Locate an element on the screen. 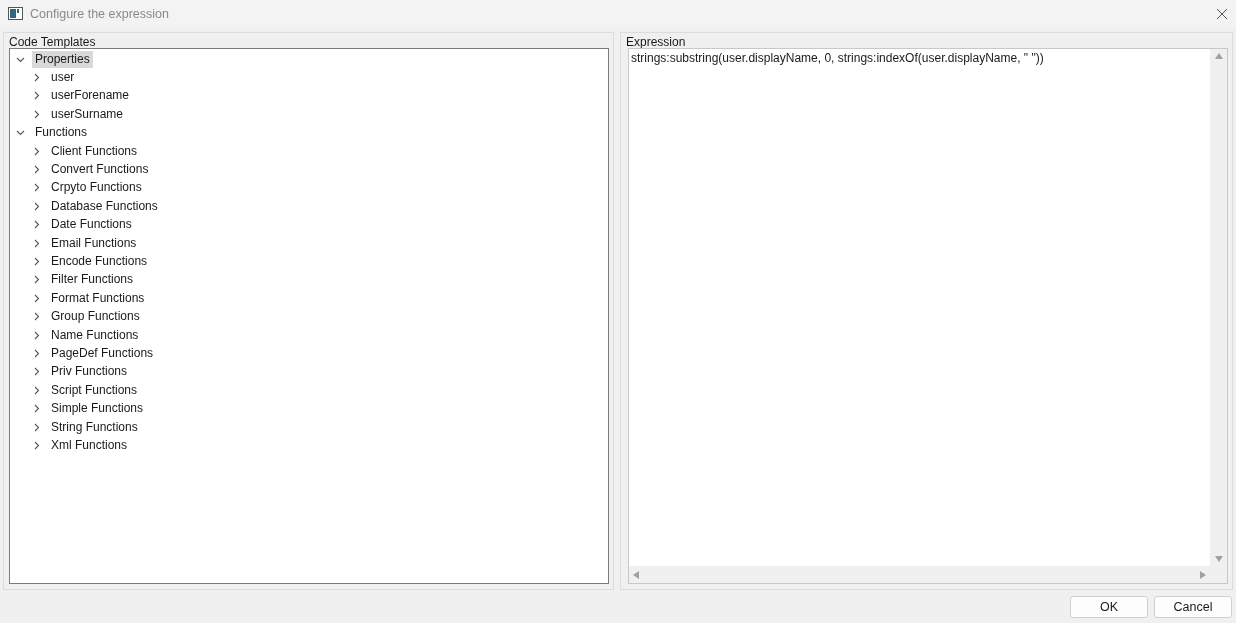 The height and width of the screenshot is (623, 1236). tree-item: userForename is located at coordinates (90, 96).